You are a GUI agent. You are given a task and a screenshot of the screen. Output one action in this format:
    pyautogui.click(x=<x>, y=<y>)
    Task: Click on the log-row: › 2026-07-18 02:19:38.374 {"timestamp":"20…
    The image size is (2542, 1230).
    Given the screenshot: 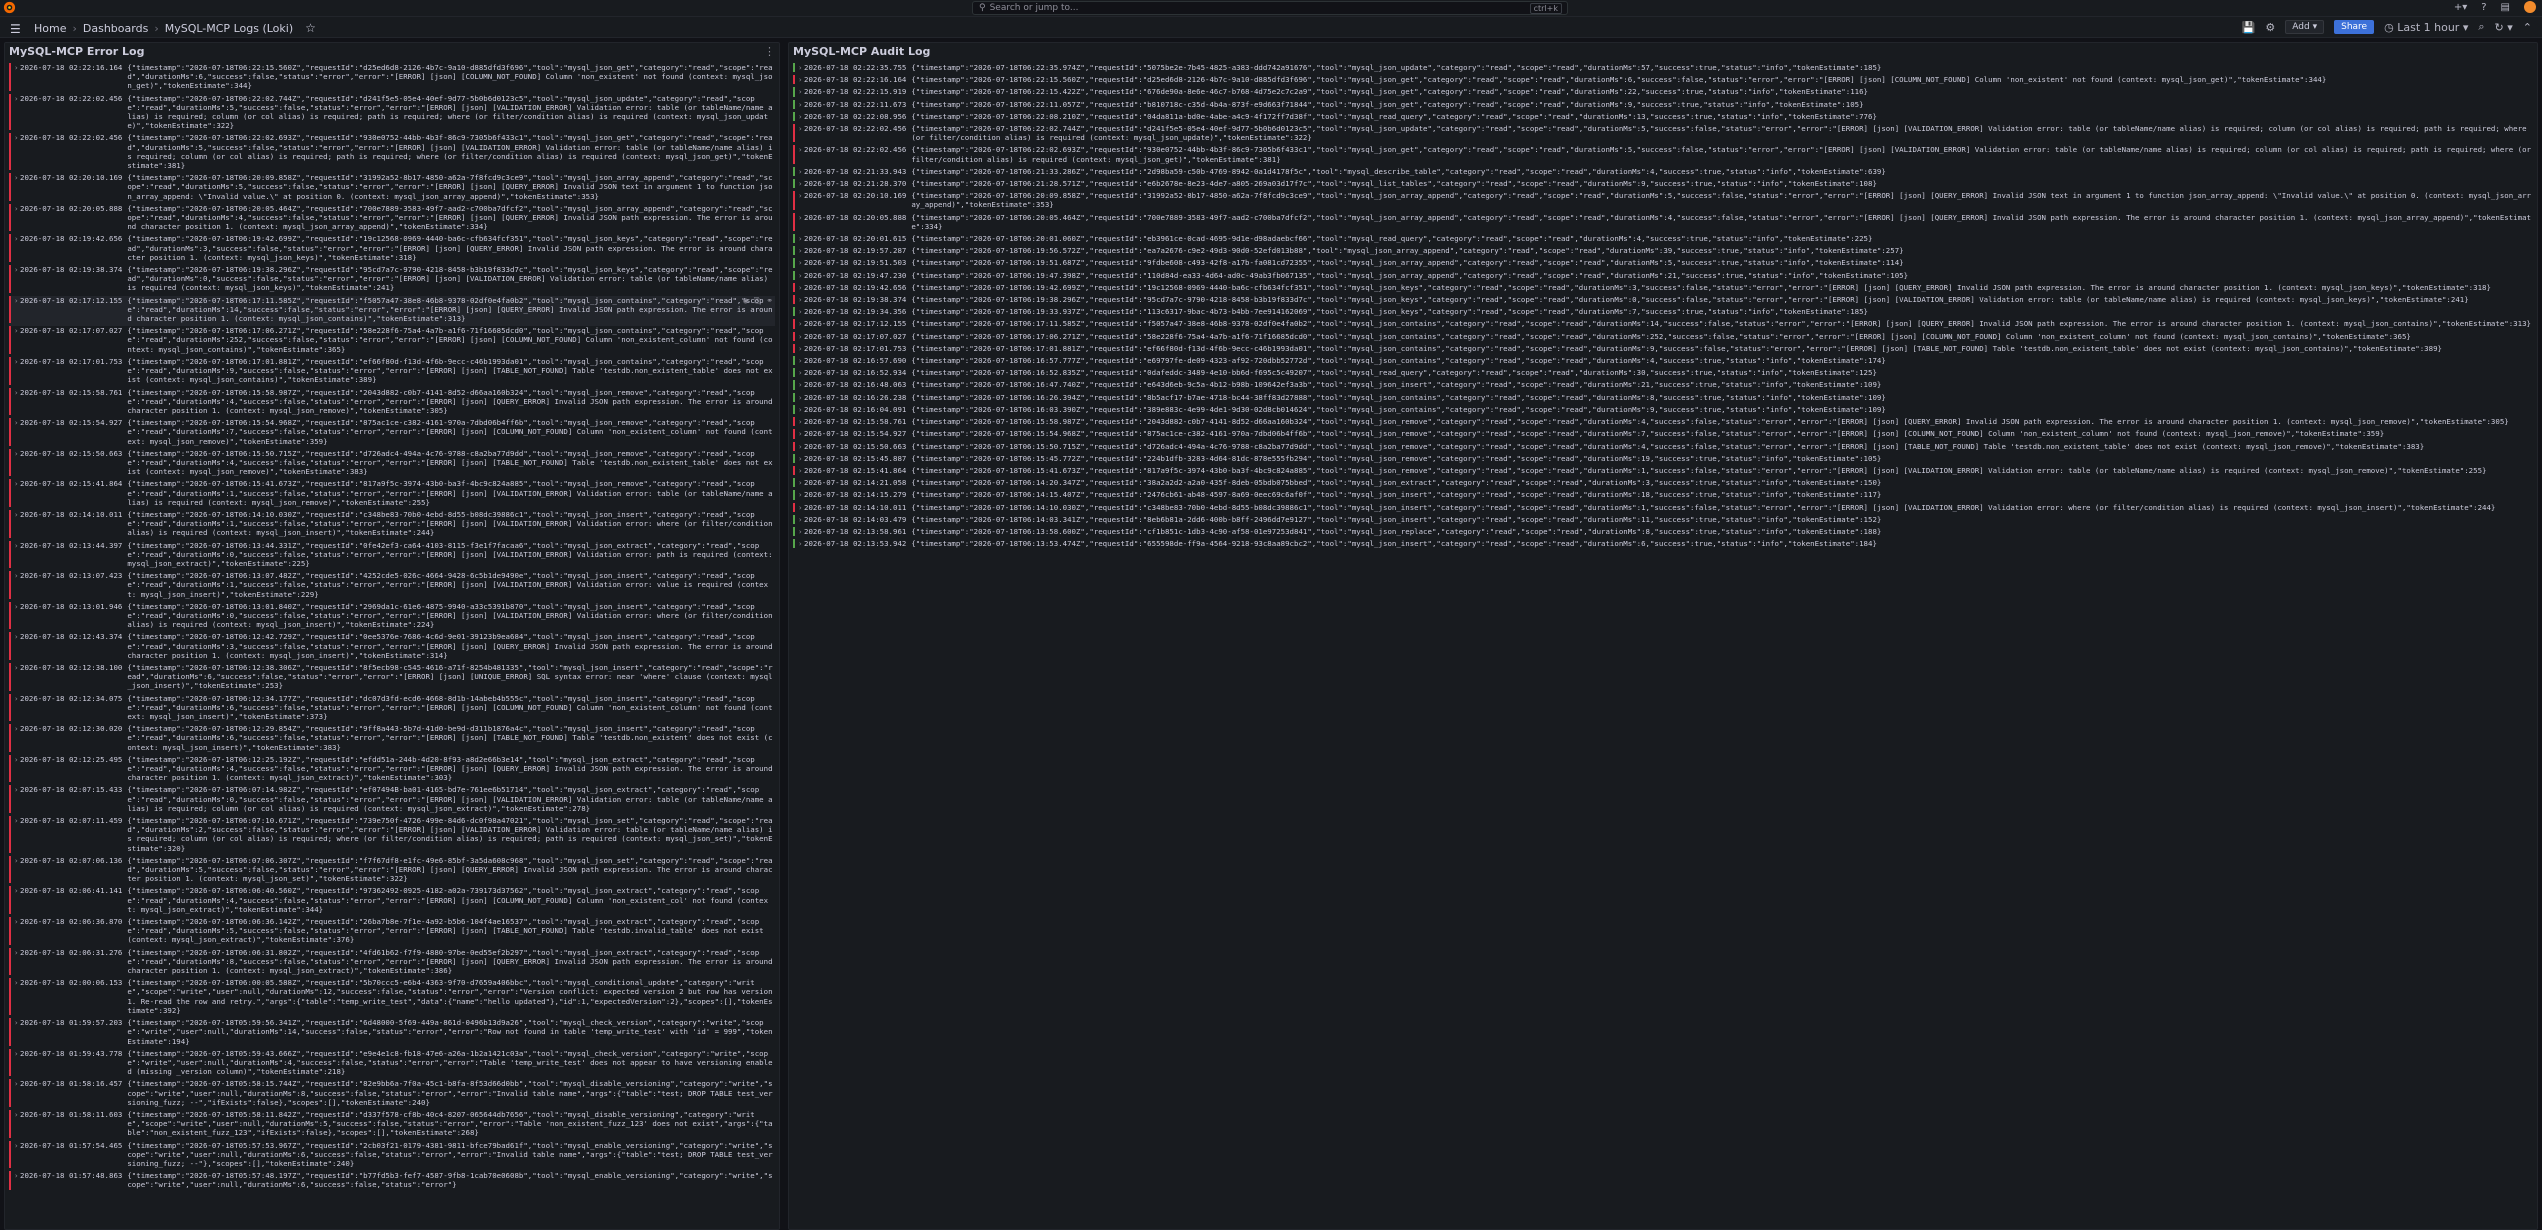 What is the action you would take?
    pyautogui.click(x=392, y=280)
    